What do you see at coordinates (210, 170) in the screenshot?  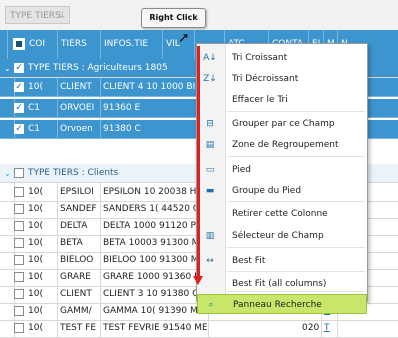 I see `footer-icon: ▭` at bounding box center [210, 170].